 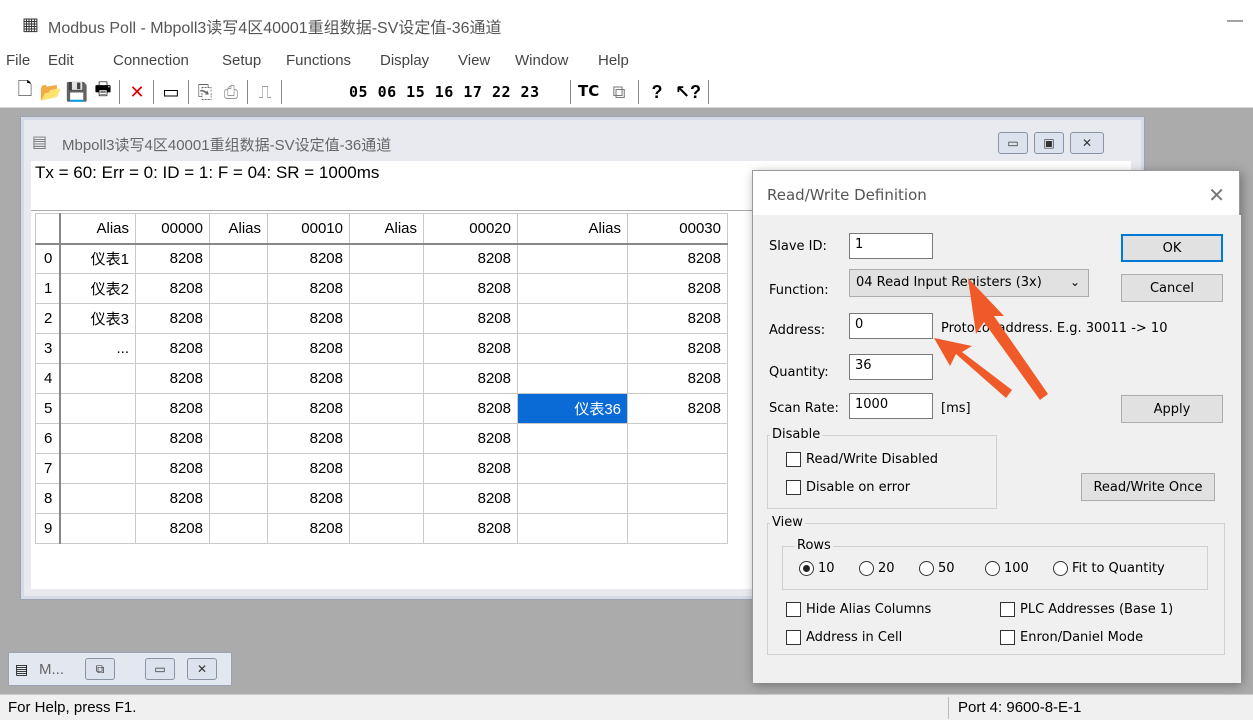 What do you see at coordinates (470, 229) in the screenshot?
I see `column-header: 00020` at bounding box center [470, 229].